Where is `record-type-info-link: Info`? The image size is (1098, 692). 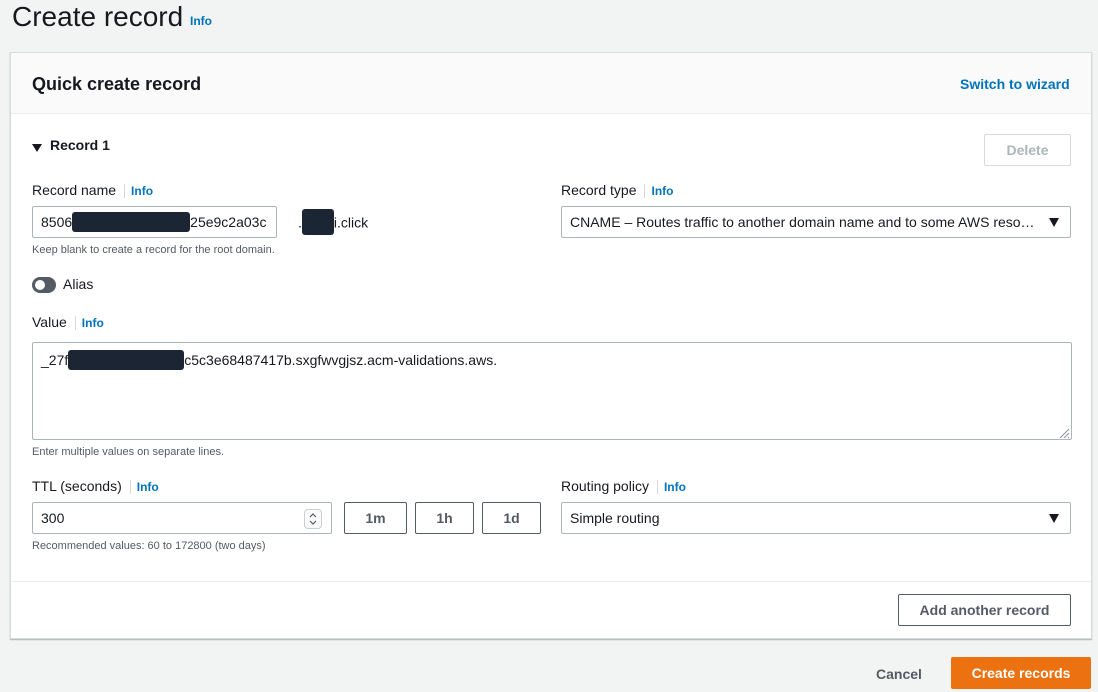 record-type-info-link: Info is located at coordinates (662, 191).